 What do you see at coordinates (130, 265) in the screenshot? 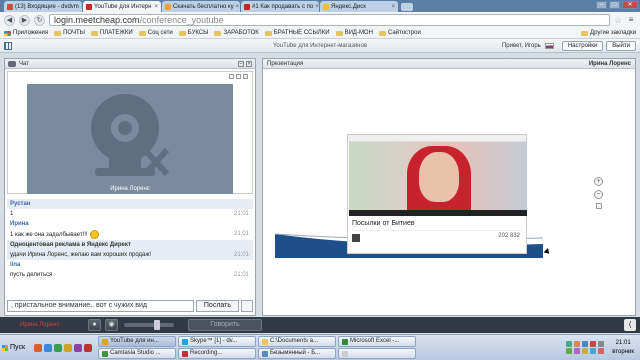
I see `chat-message: lina` at bounding box center [130, 265].